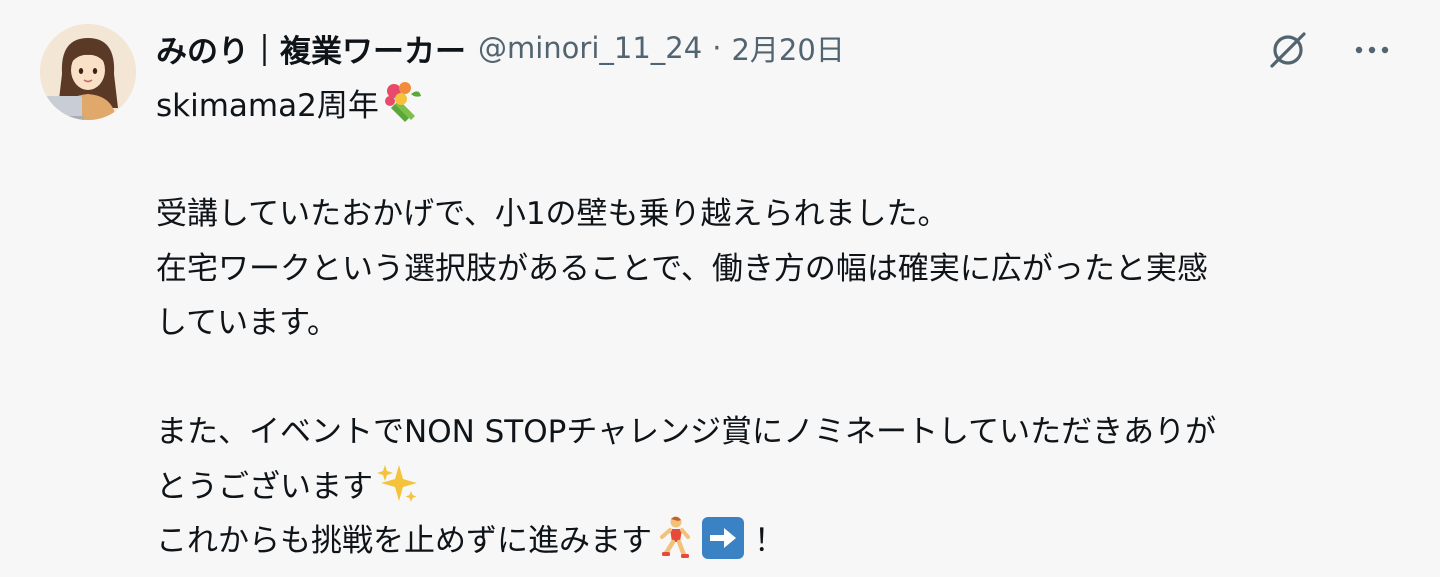 The width and height of the screenshot is (1440, 577). Describe the element at coordinates (311, 48) in the screenshot. I see `author-display-name: みのり｜複業ワーカー` at that location.